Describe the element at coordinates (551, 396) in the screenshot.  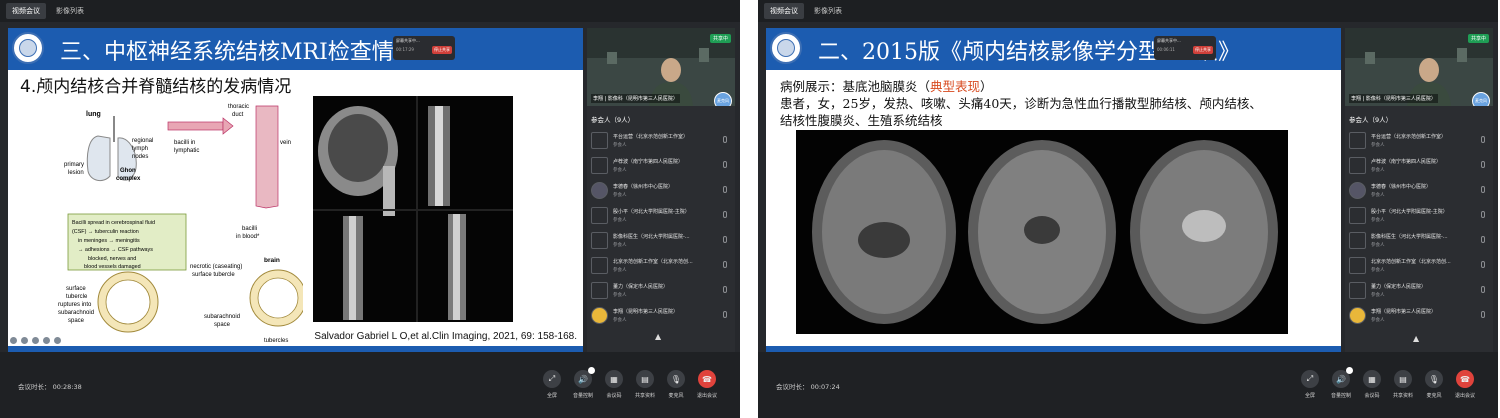
I see `fullscreen-label: 全屏` at that location.